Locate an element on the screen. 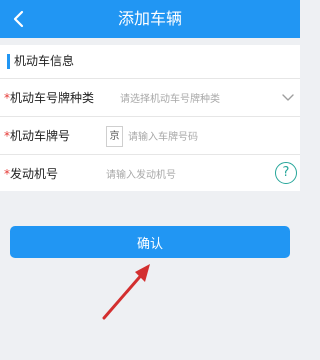  plate-type-label: *机动车号牌种类 is located at coordinates (49, 98).